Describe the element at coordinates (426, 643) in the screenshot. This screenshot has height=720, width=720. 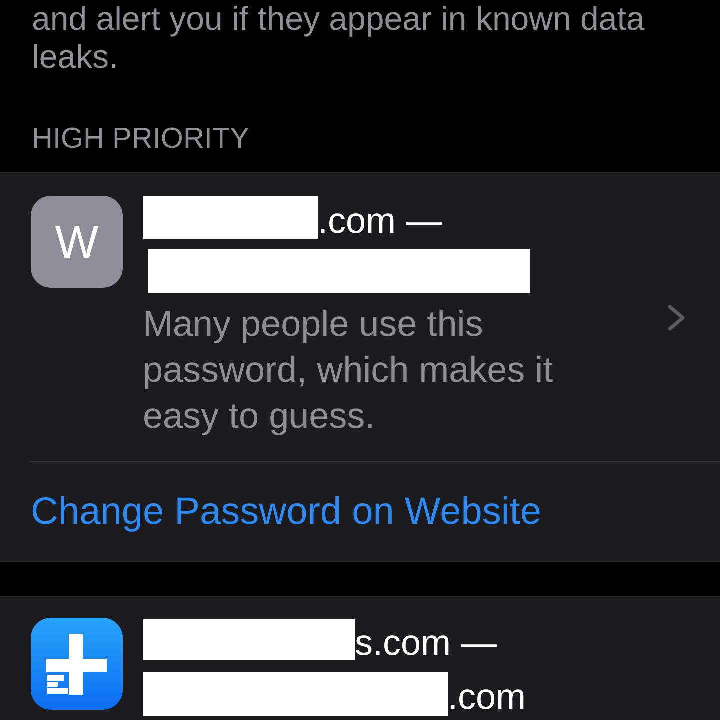
I see `site-name: s.com —` at that location.